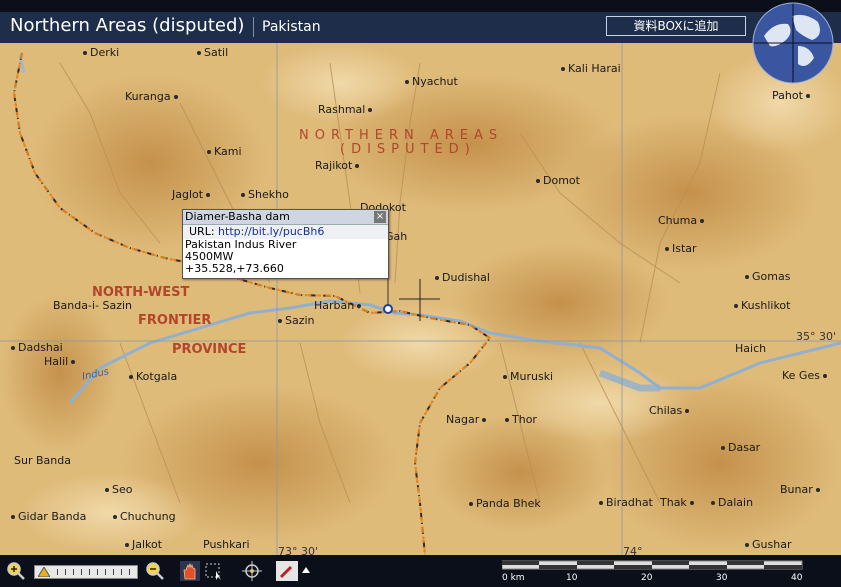 The image size is (841, 587). I want to click on zoom-out-icon, so click(155, 571).